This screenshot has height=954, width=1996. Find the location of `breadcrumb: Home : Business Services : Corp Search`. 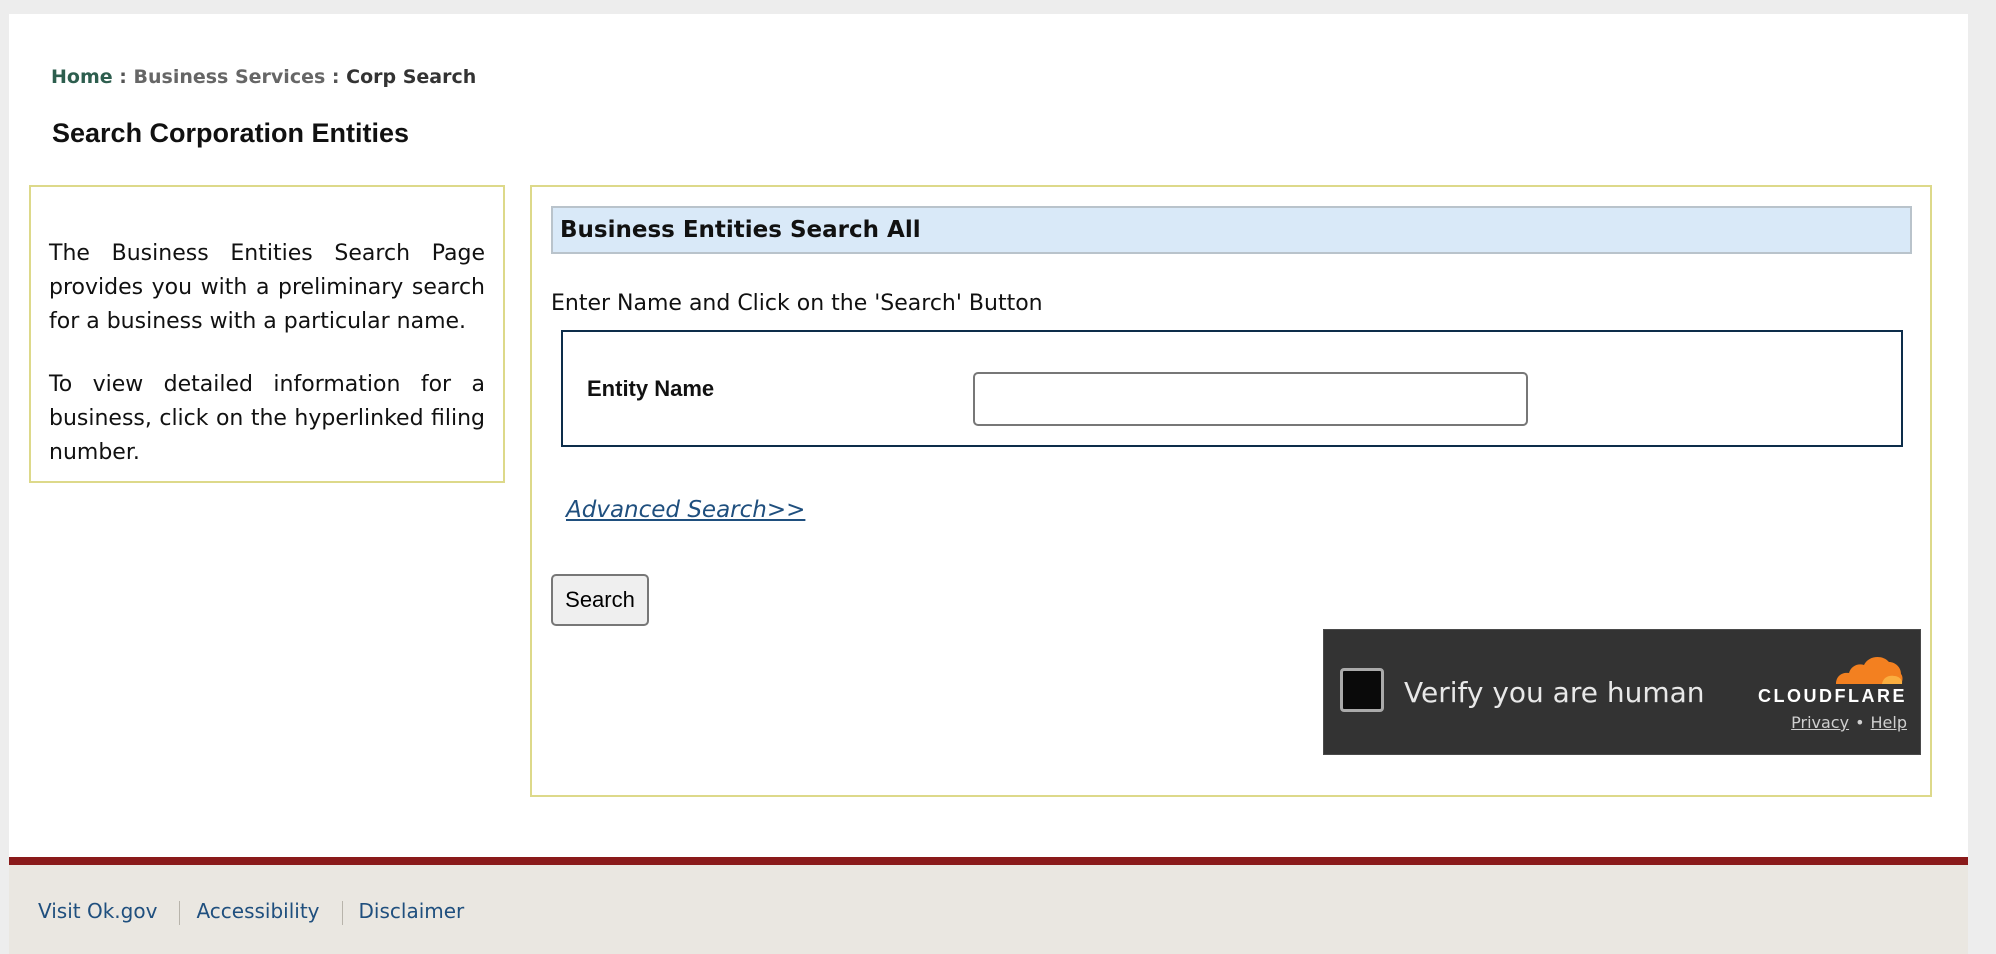

breadcrumb: Home : Business Services : Corp Search is located at coordinates (263, 77).